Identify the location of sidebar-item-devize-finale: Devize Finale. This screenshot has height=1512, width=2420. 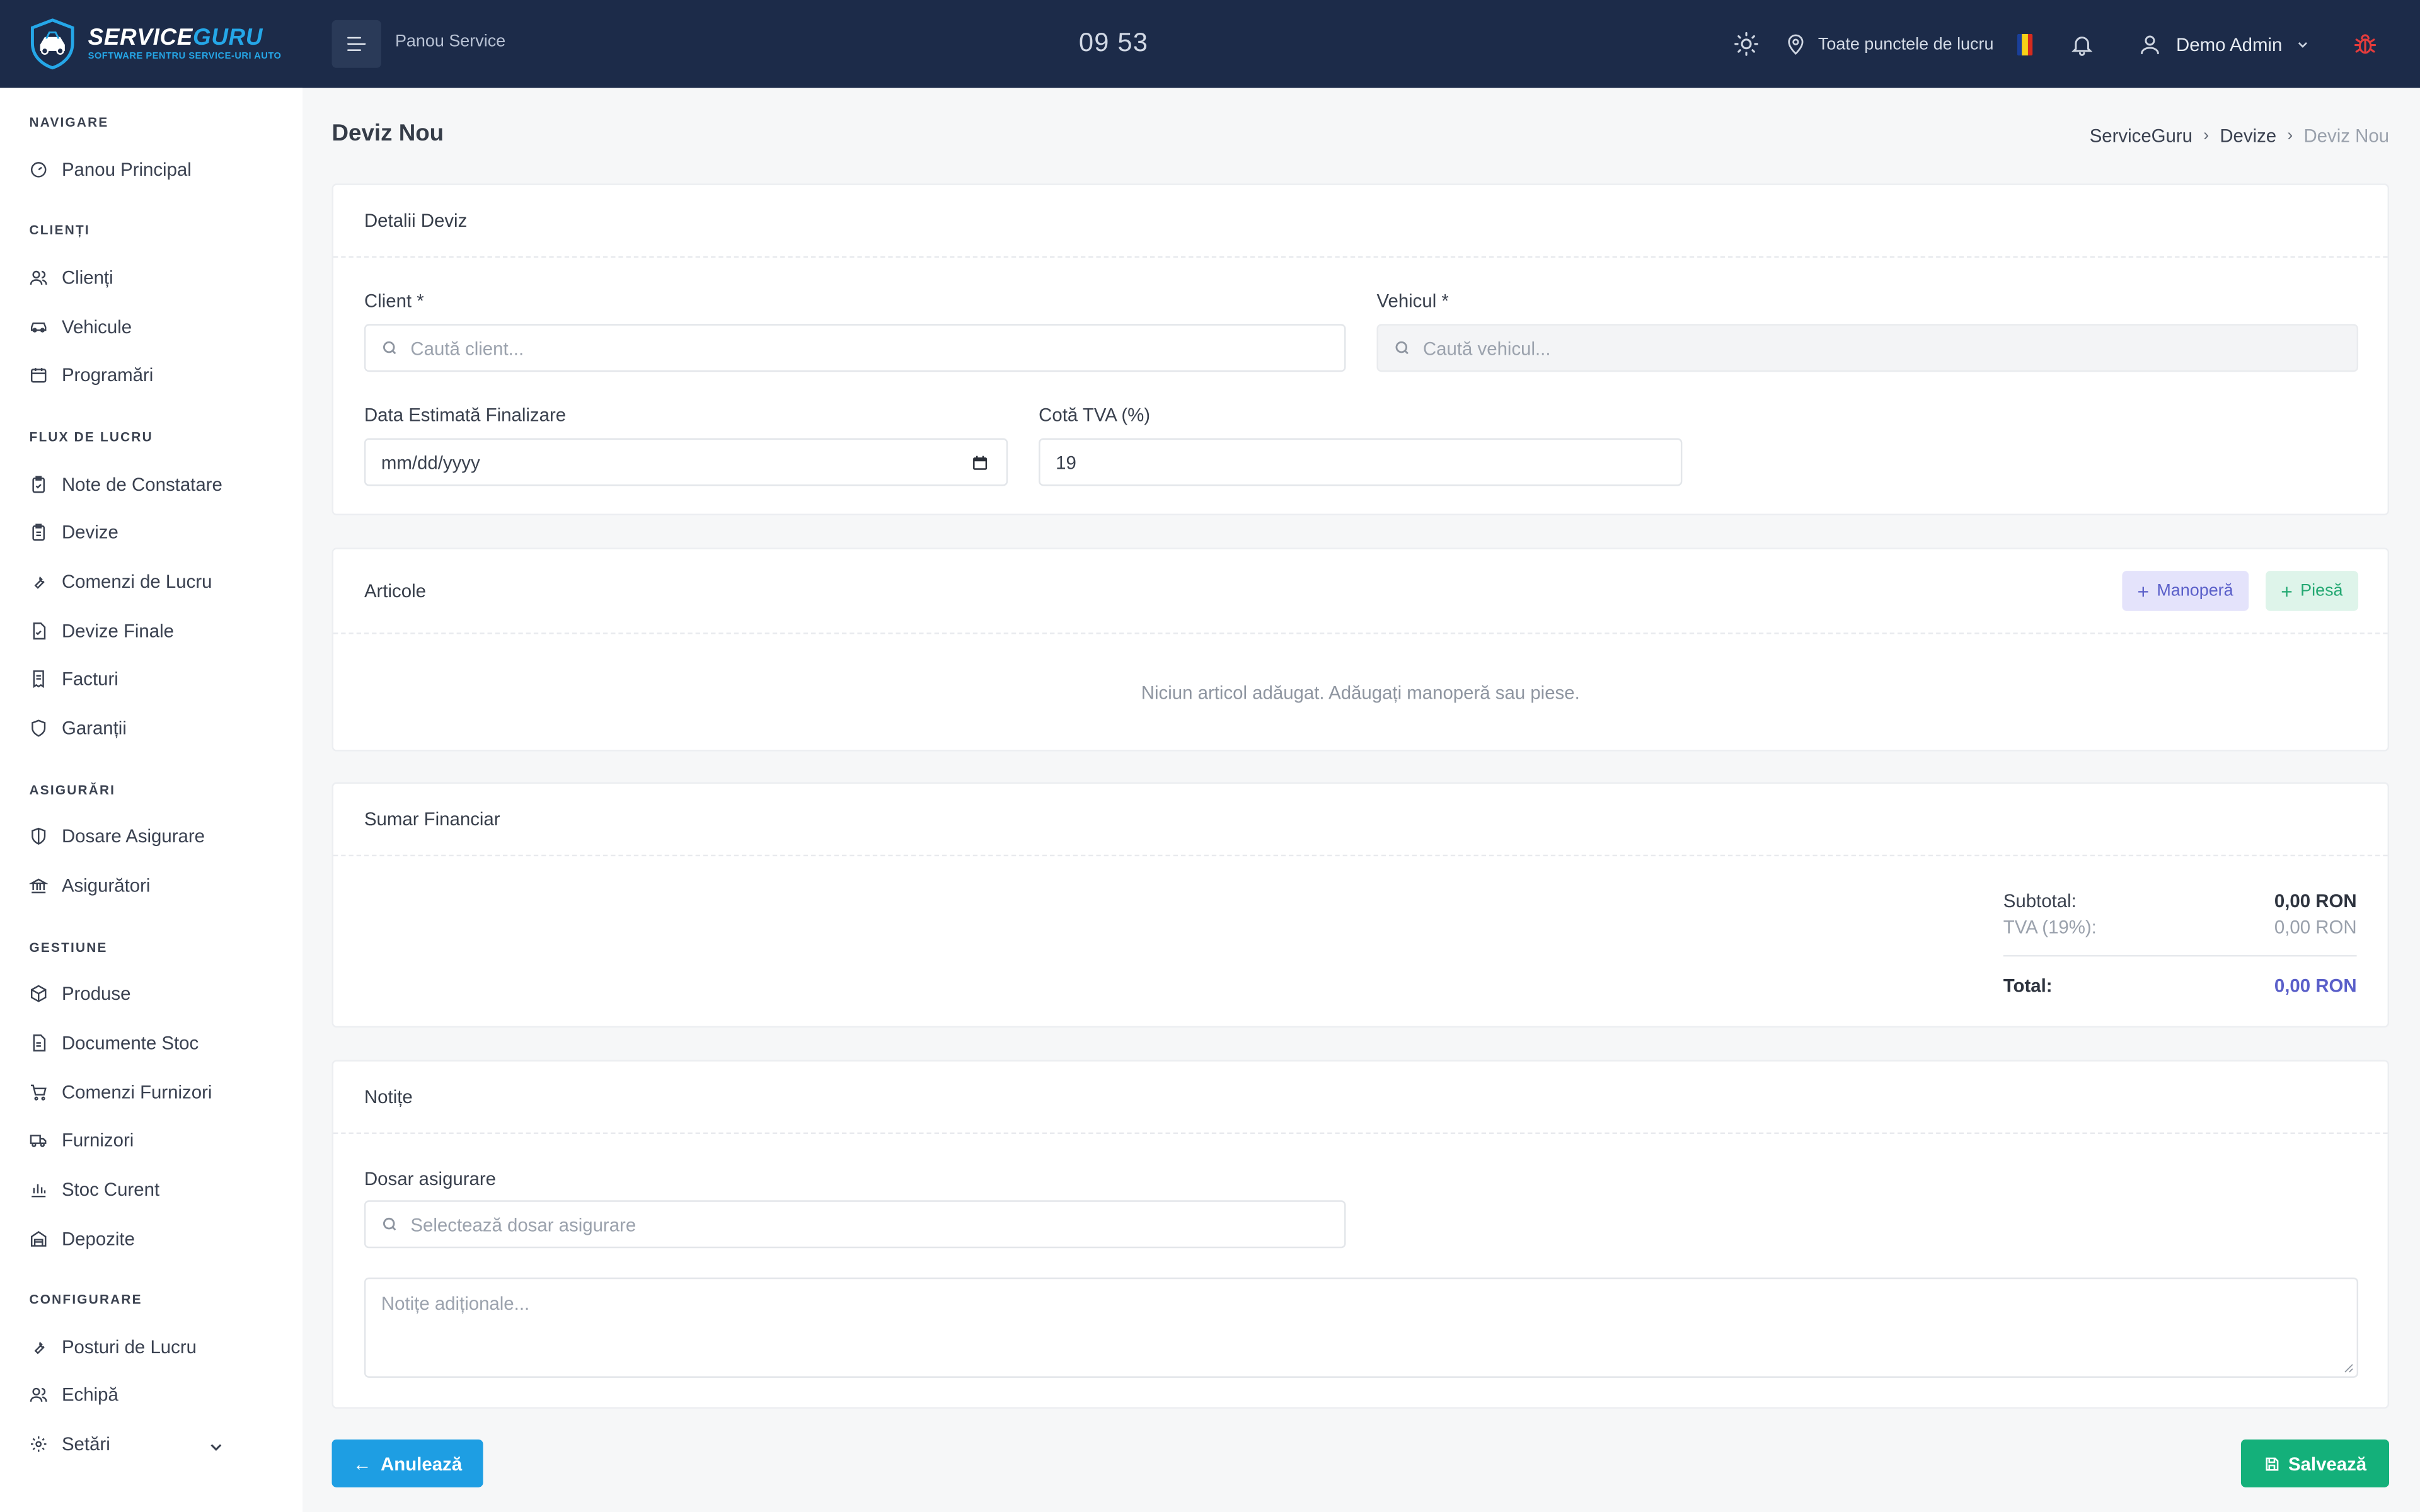
(103, 631).